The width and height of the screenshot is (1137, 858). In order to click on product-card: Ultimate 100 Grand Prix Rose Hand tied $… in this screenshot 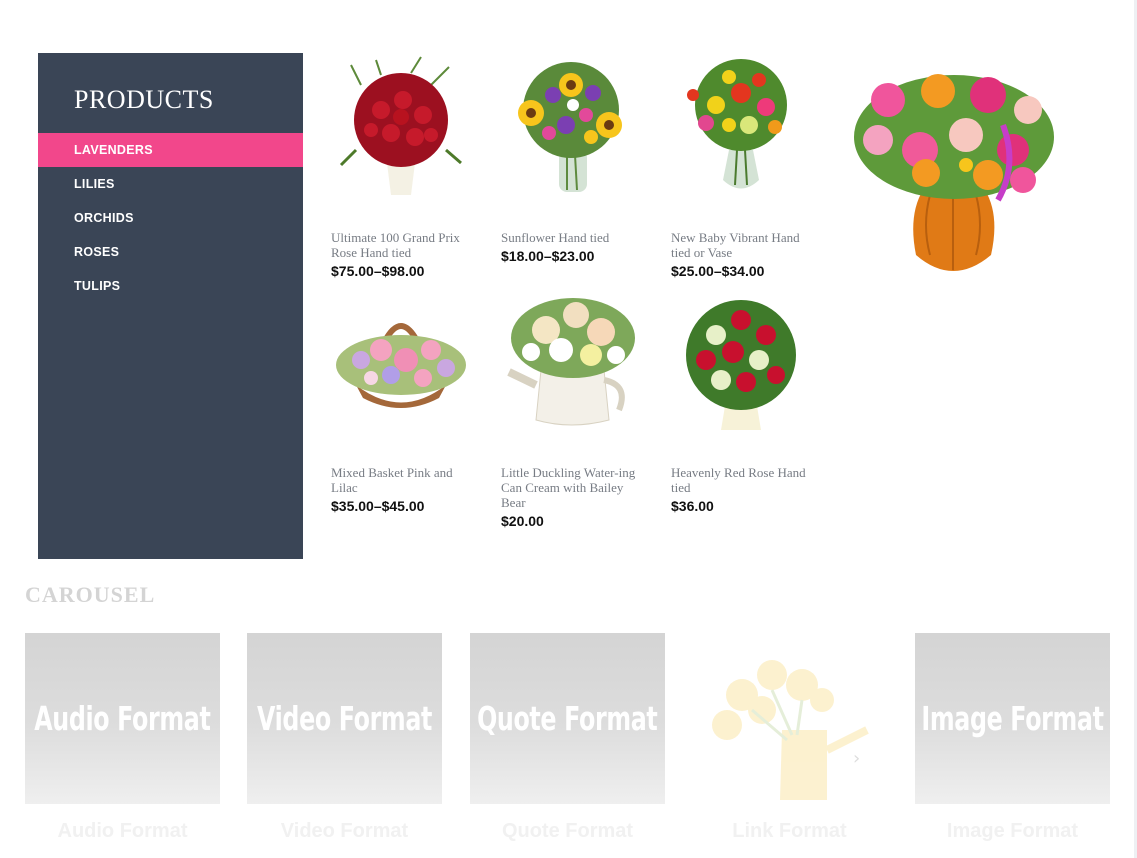, I will do `click(406, 167)`.